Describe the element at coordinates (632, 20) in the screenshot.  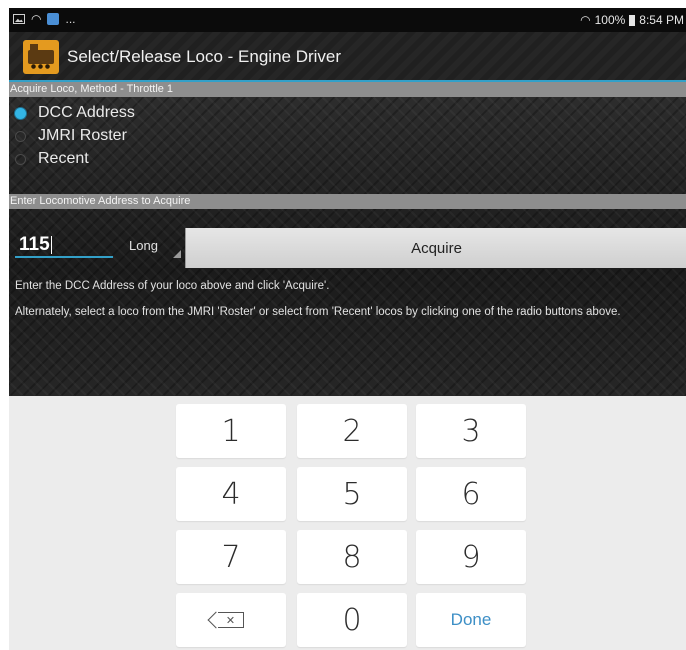
I see `battery-icon` at that location.